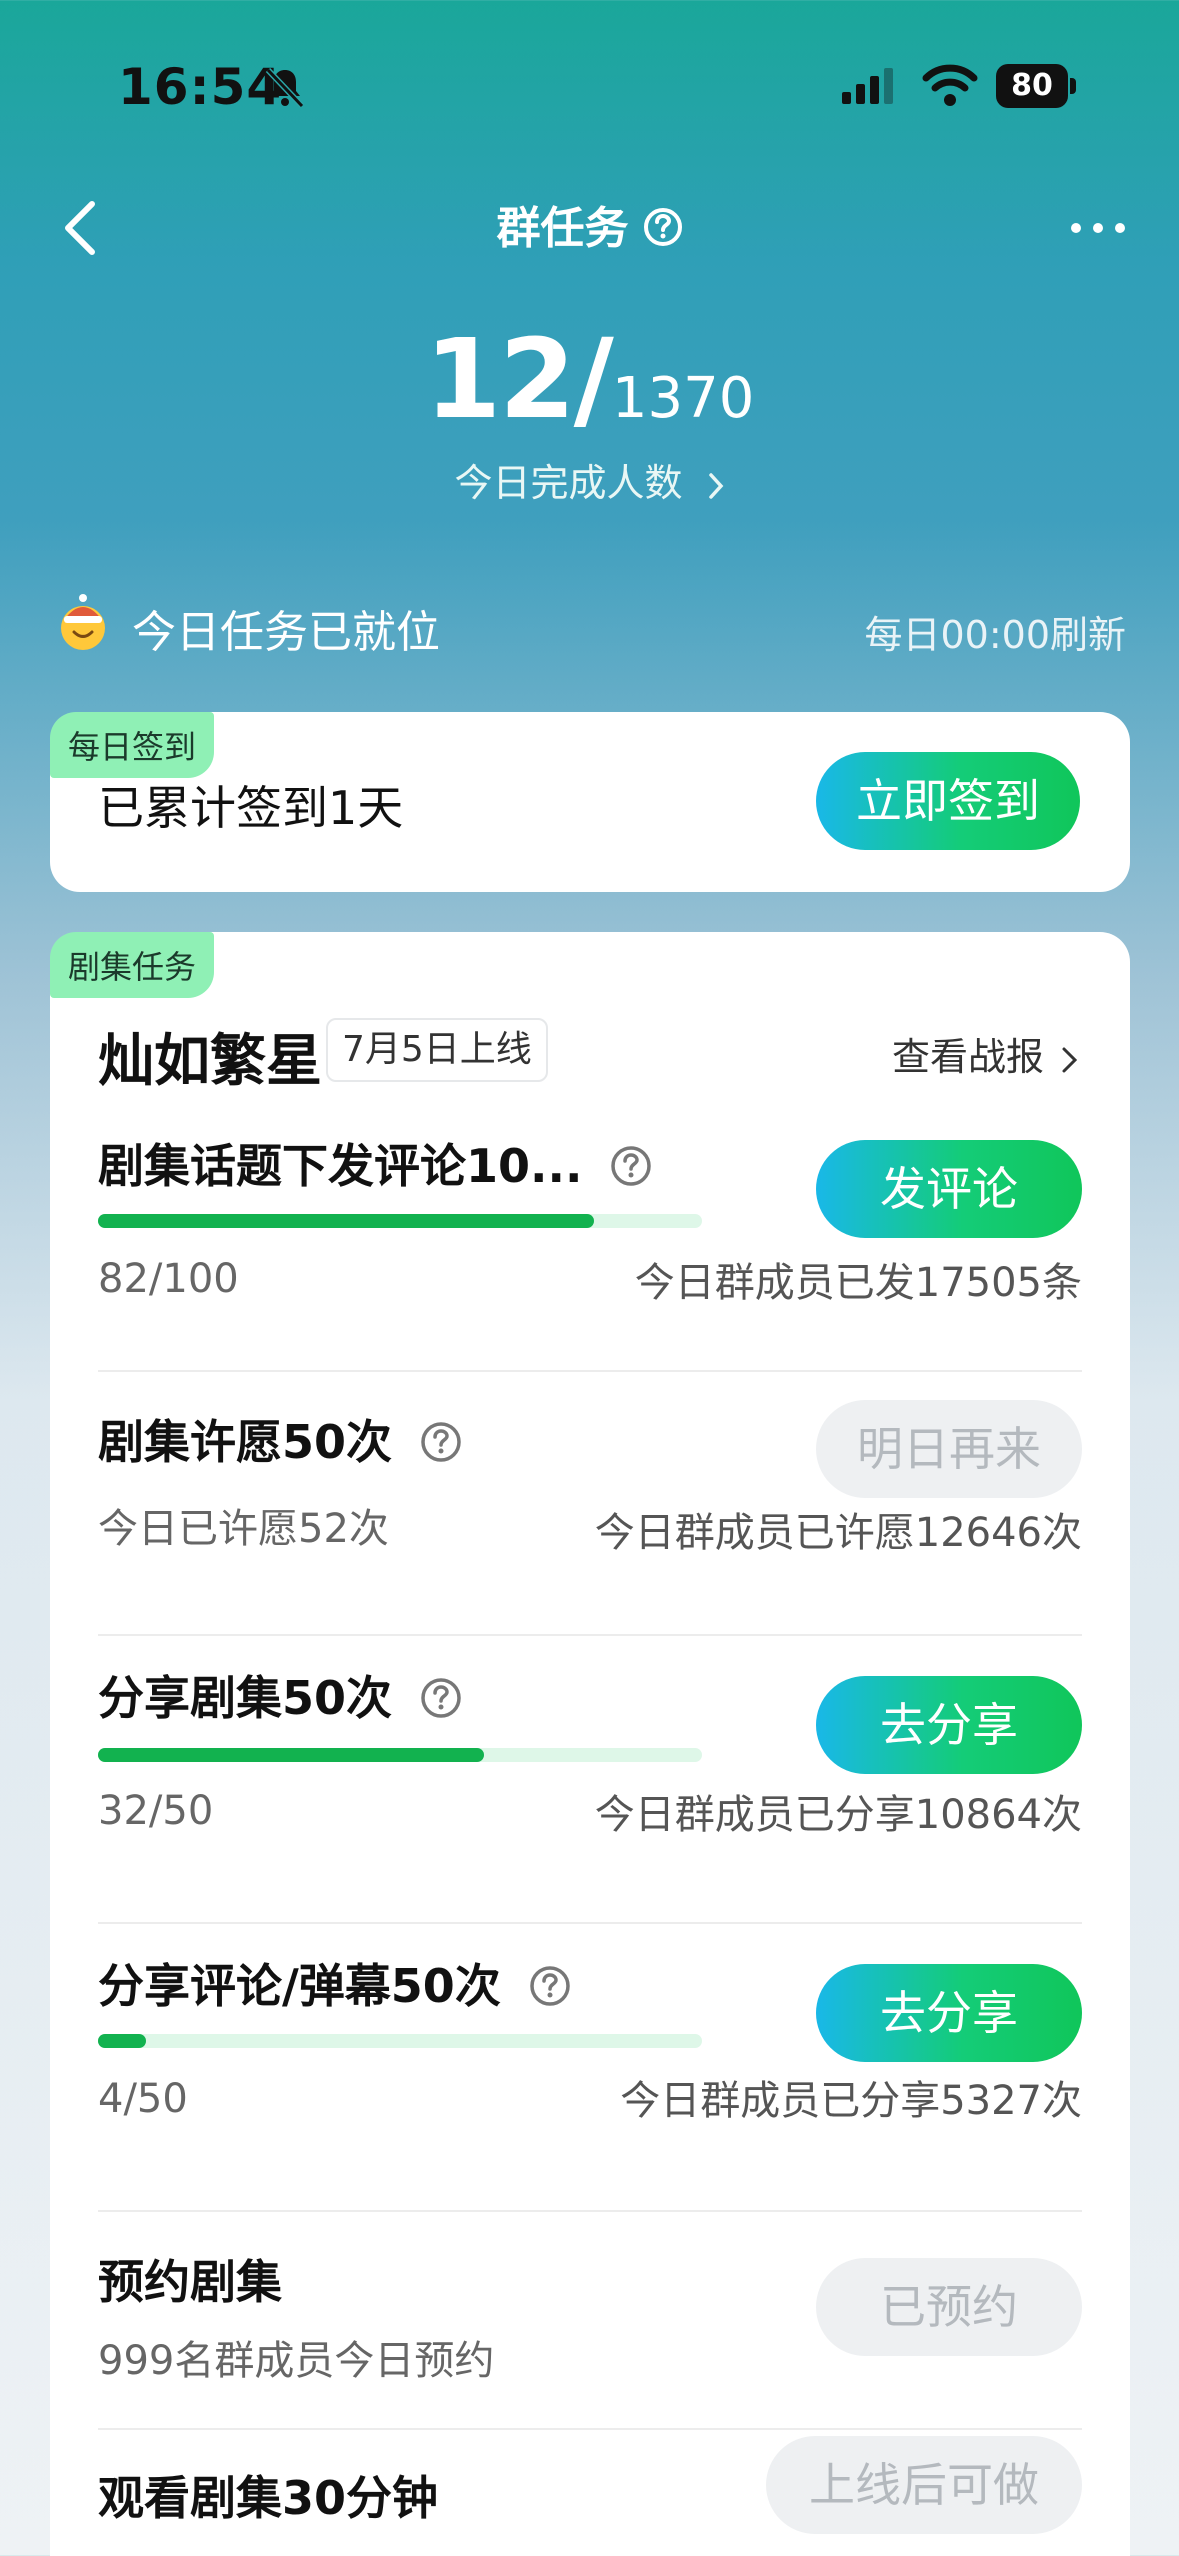 This screenshot has height=2556, width=1179. Describe the element at coordinates (683, 398) in the screenshot. I see `member-total: 1370` at that location.